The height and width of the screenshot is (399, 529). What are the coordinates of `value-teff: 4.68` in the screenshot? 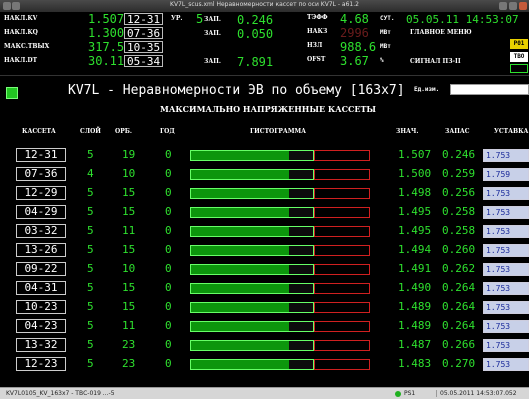 It's located at (354, 19).